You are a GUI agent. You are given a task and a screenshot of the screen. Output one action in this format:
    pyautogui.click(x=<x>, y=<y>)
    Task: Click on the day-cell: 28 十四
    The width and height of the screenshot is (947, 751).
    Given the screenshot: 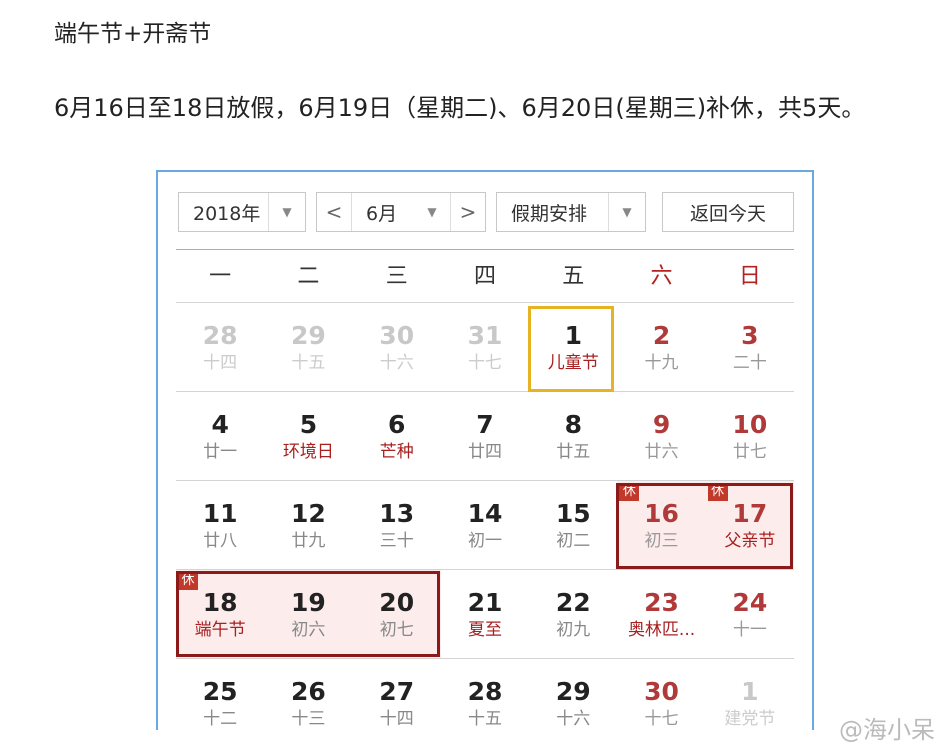 What is the action you would take?
    pyautogui.click(x=220, y=347)
    